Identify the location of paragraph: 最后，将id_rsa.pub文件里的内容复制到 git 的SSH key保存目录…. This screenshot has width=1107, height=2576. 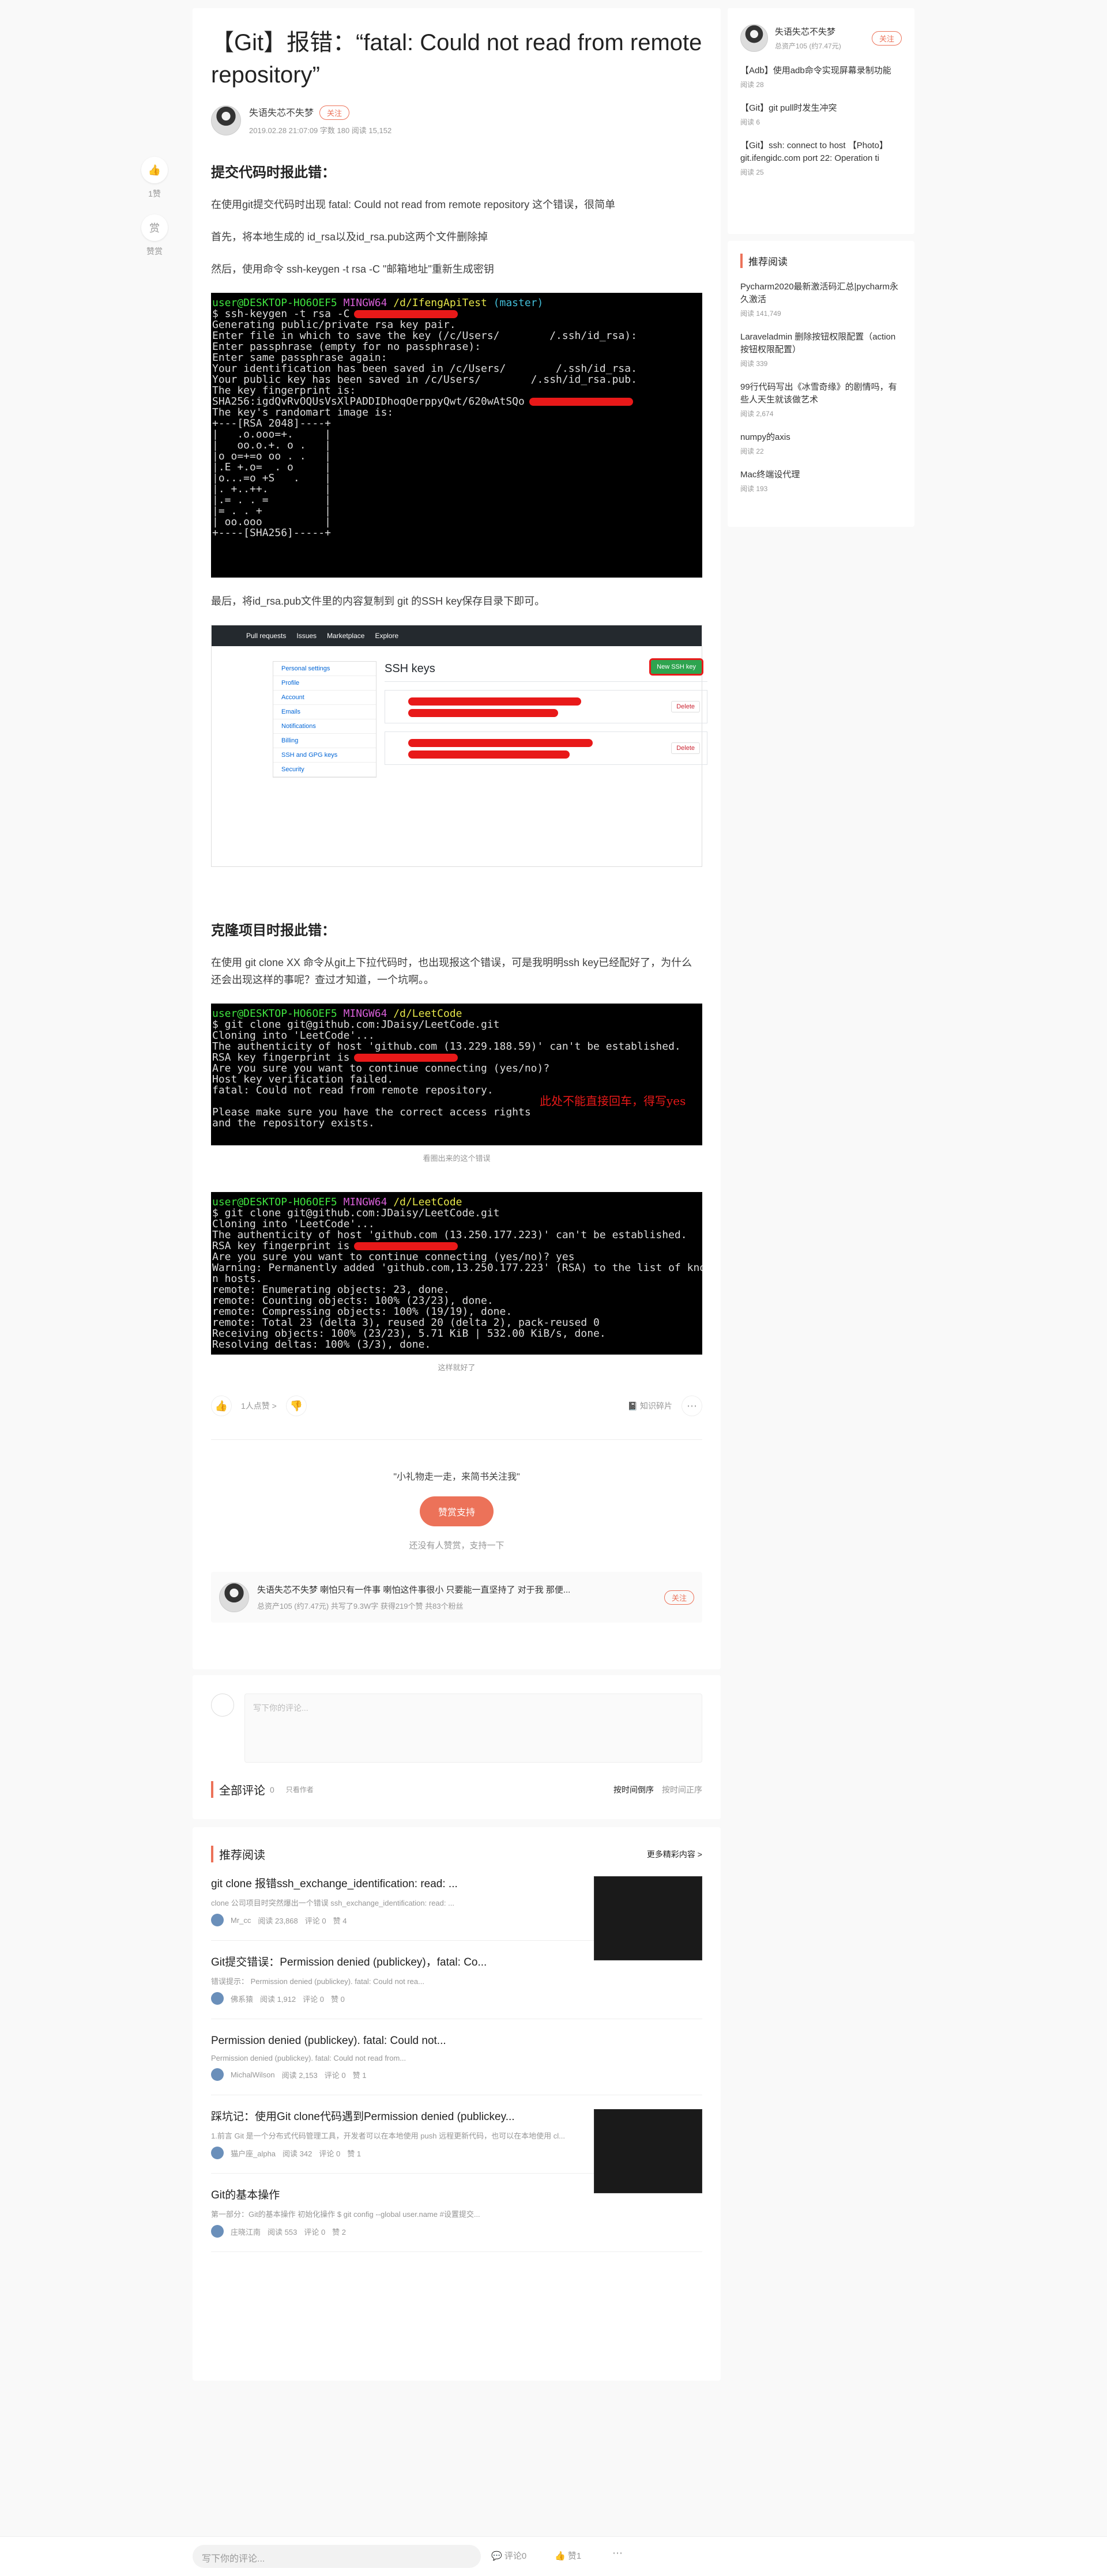
(378, 601).